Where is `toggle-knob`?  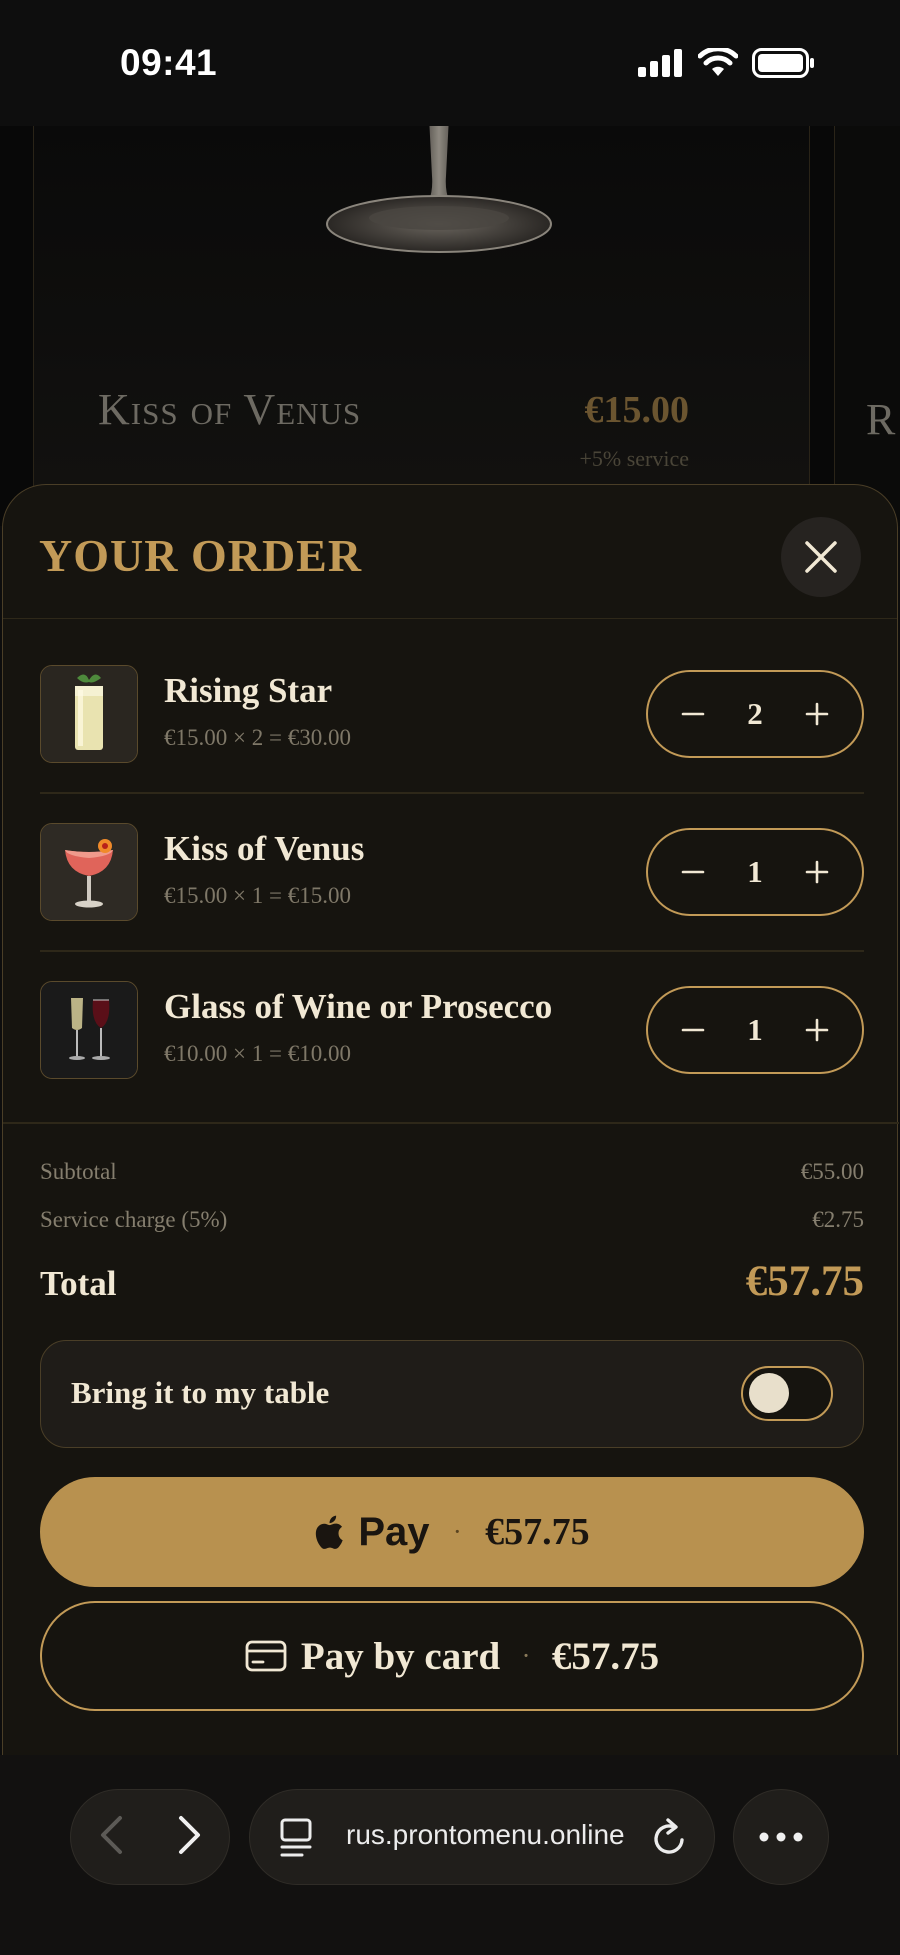
toggle-knob is located at coordinates (769, 1393).